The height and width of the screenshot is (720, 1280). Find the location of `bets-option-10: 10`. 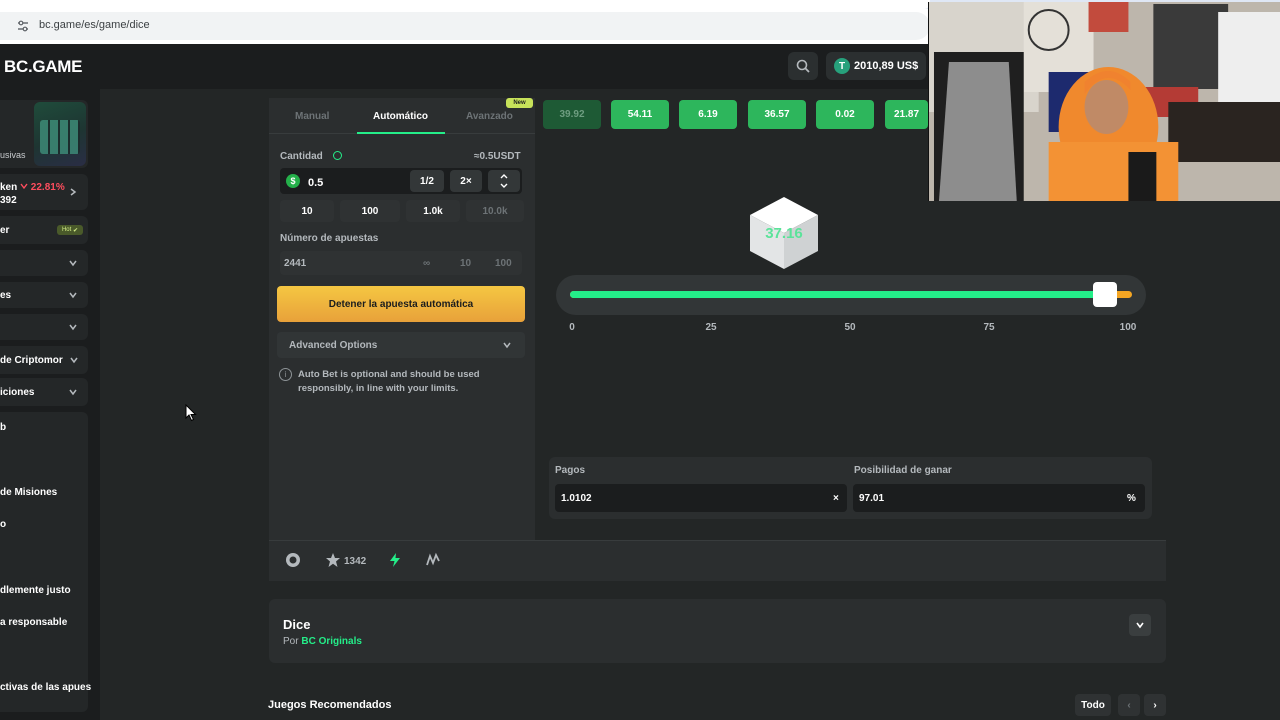

bets-option-10: 10 is located at coordinates (465, 263).